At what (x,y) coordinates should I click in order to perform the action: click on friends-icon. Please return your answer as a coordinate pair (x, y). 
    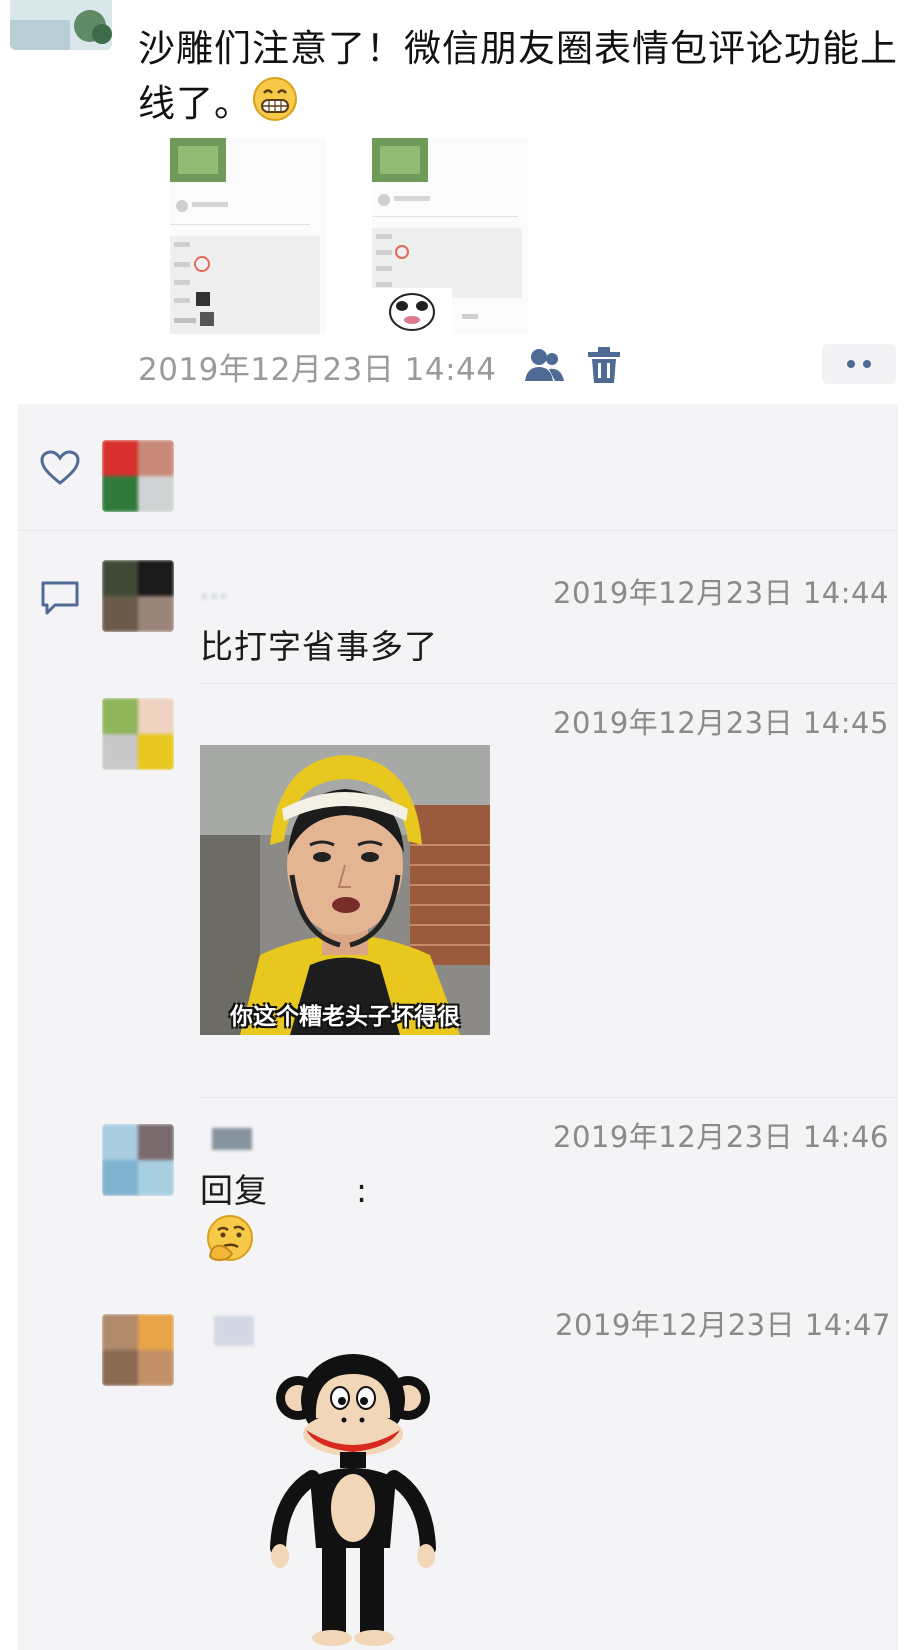
    Looking at the image, I should click on (545, 365).